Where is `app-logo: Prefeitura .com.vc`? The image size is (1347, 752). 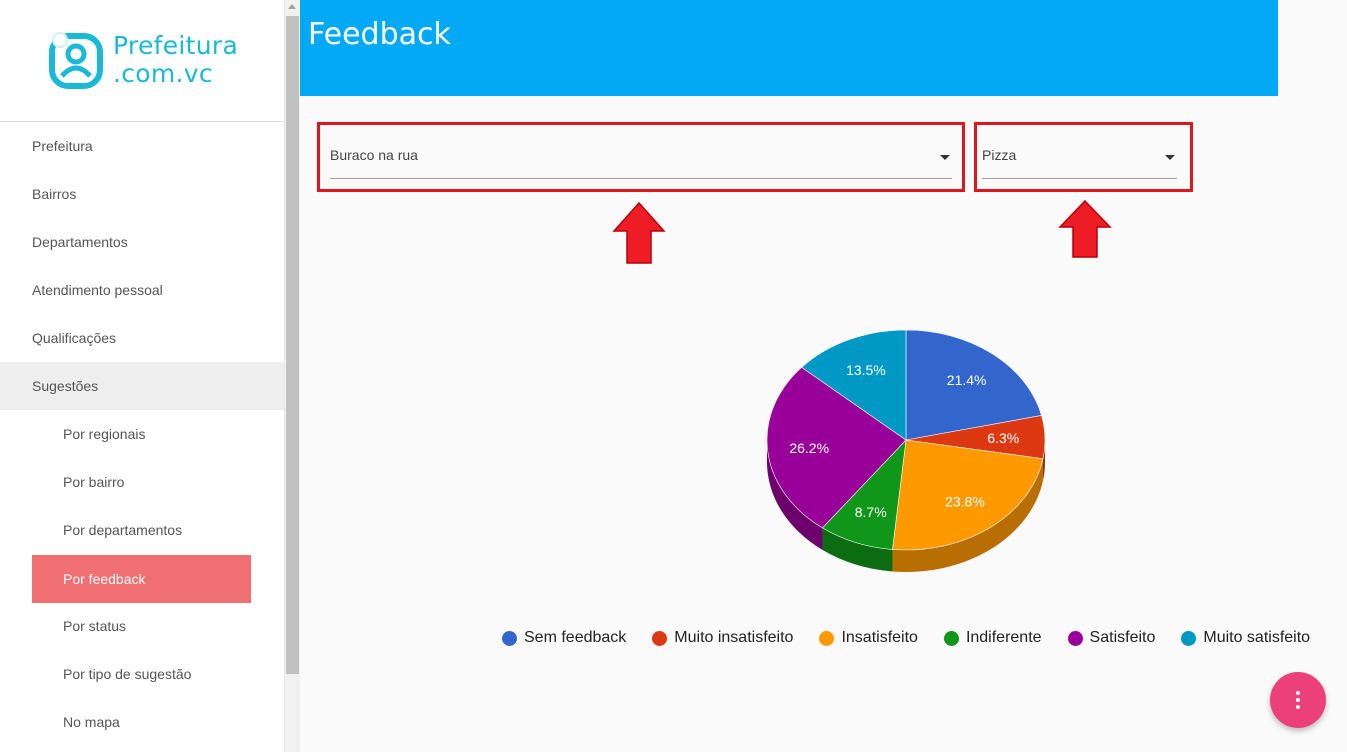
app-logo: Prefeitura .com.vc is located at coordinates (142, 61).